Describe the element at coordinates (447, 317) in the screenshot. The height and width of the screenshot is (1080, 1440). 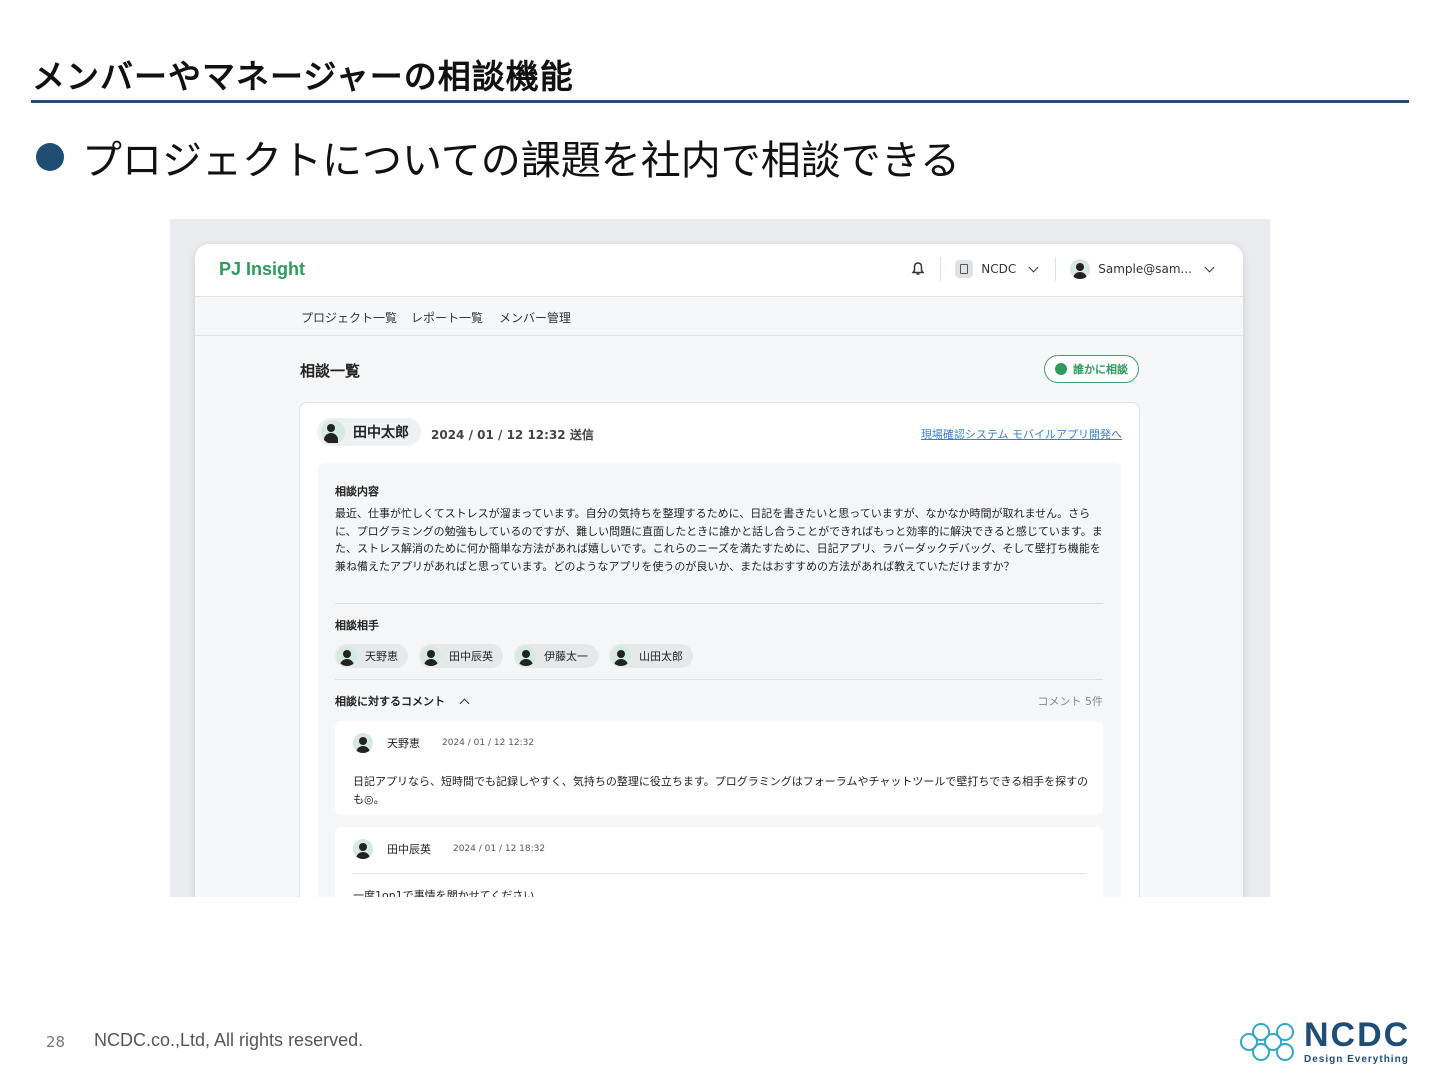
I see `nav-item-reports: レポート一覧` at that location.